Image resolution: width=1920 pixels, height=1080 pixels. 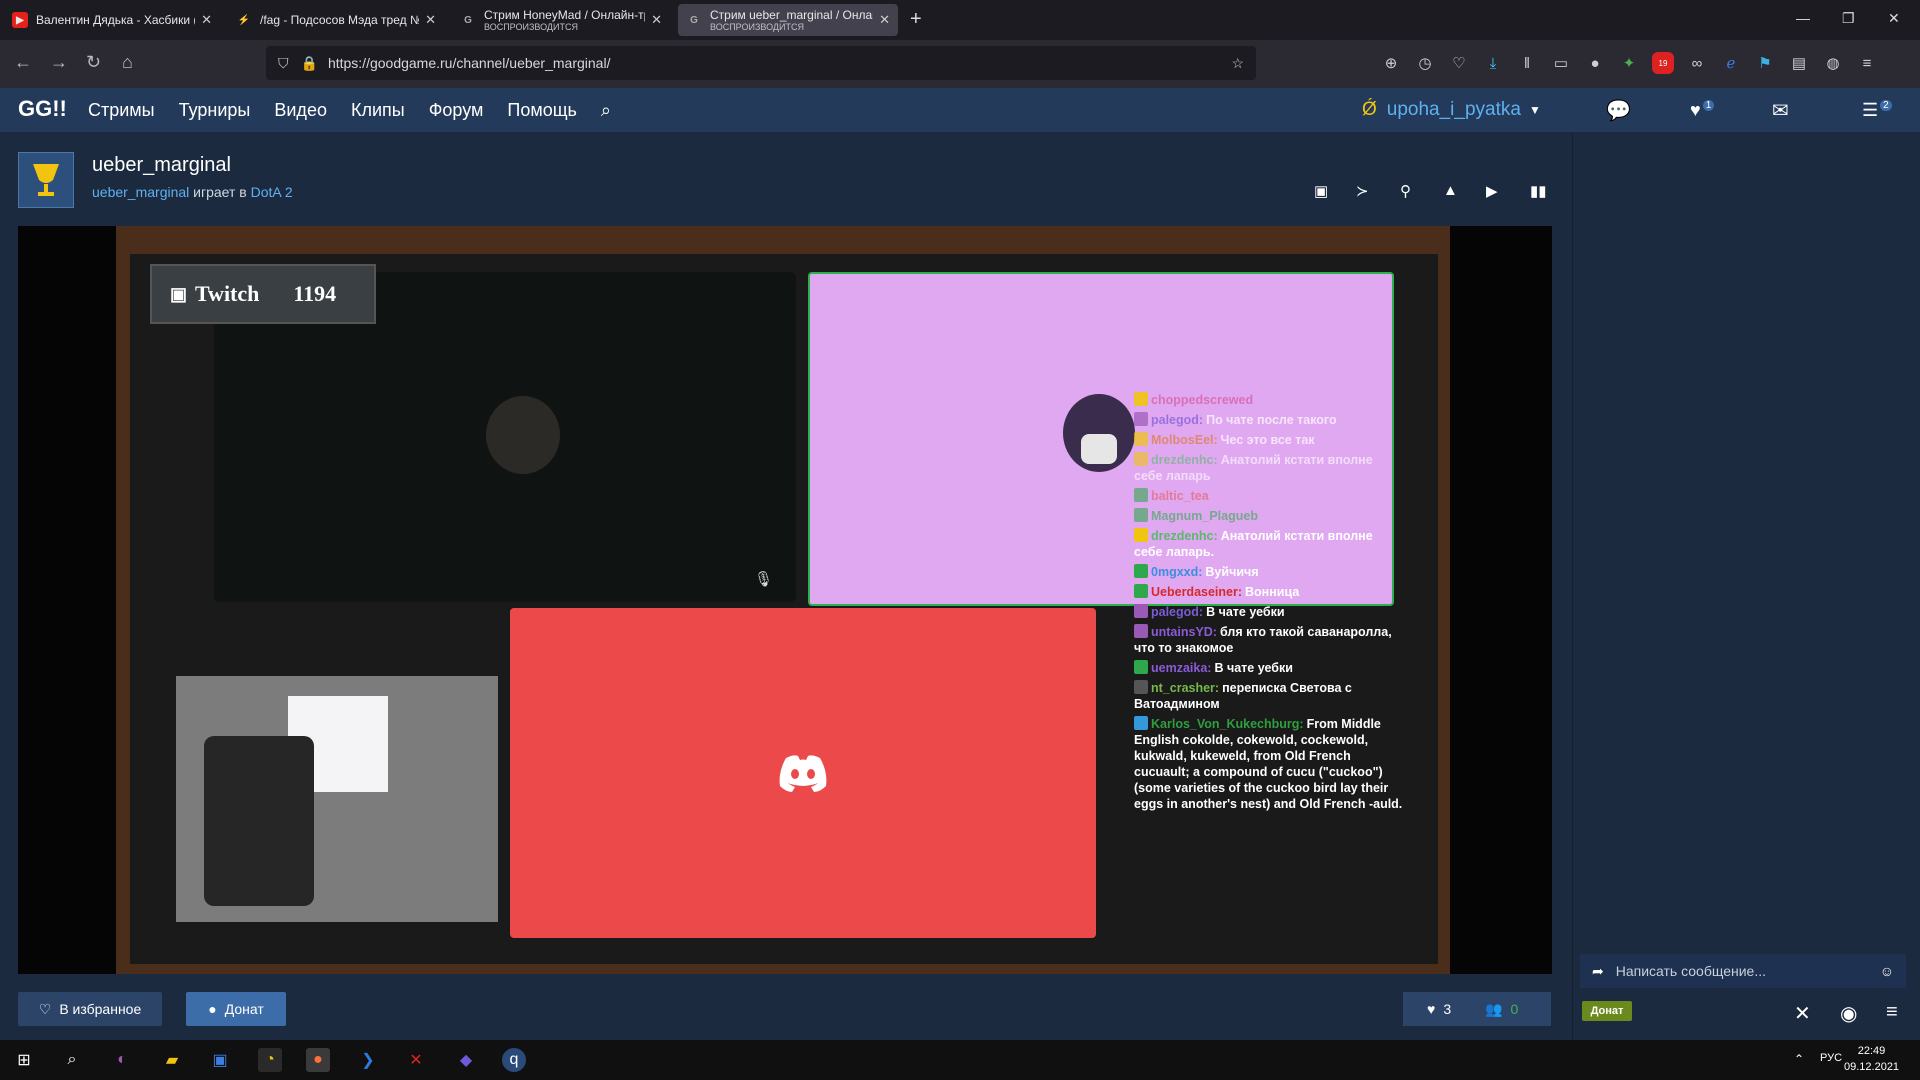 I want to click on clock-time: 22:49, so click(x=1871, y=1051).